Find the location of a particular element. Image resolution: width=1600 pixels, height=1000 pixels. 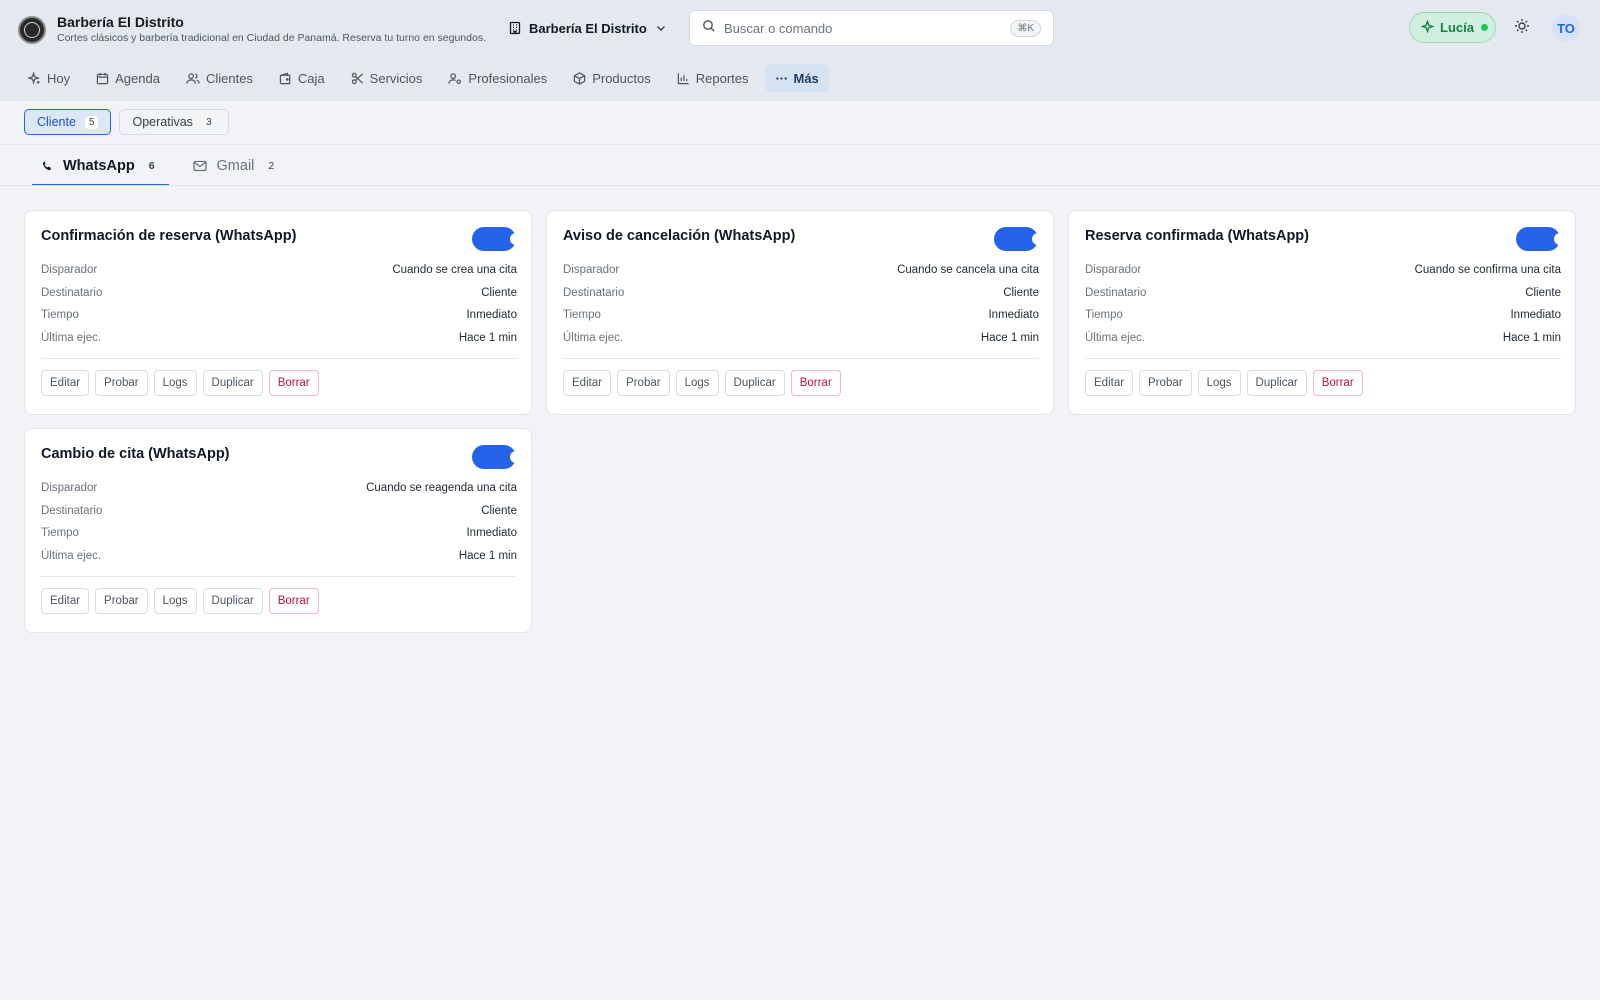

more-icon is located at coordinates (781, 78).